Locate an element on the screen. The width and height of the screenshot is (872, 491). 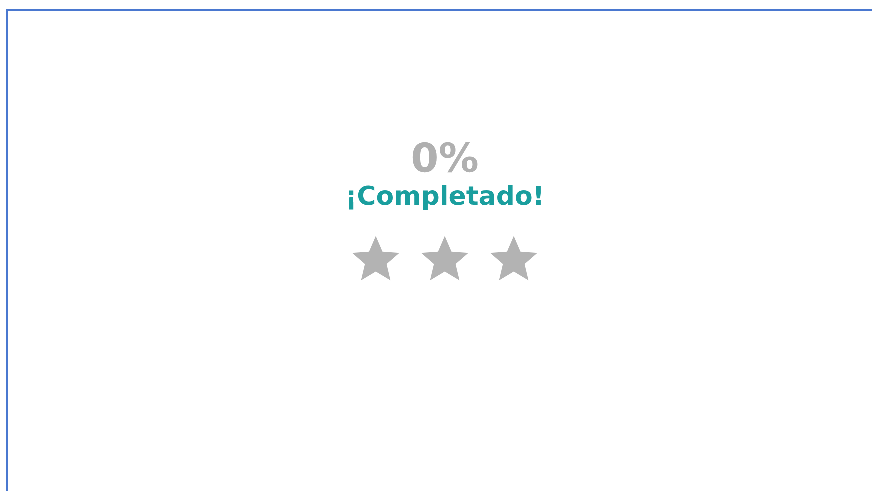
progress-percent: 0% is located at coordinates (445, 159).